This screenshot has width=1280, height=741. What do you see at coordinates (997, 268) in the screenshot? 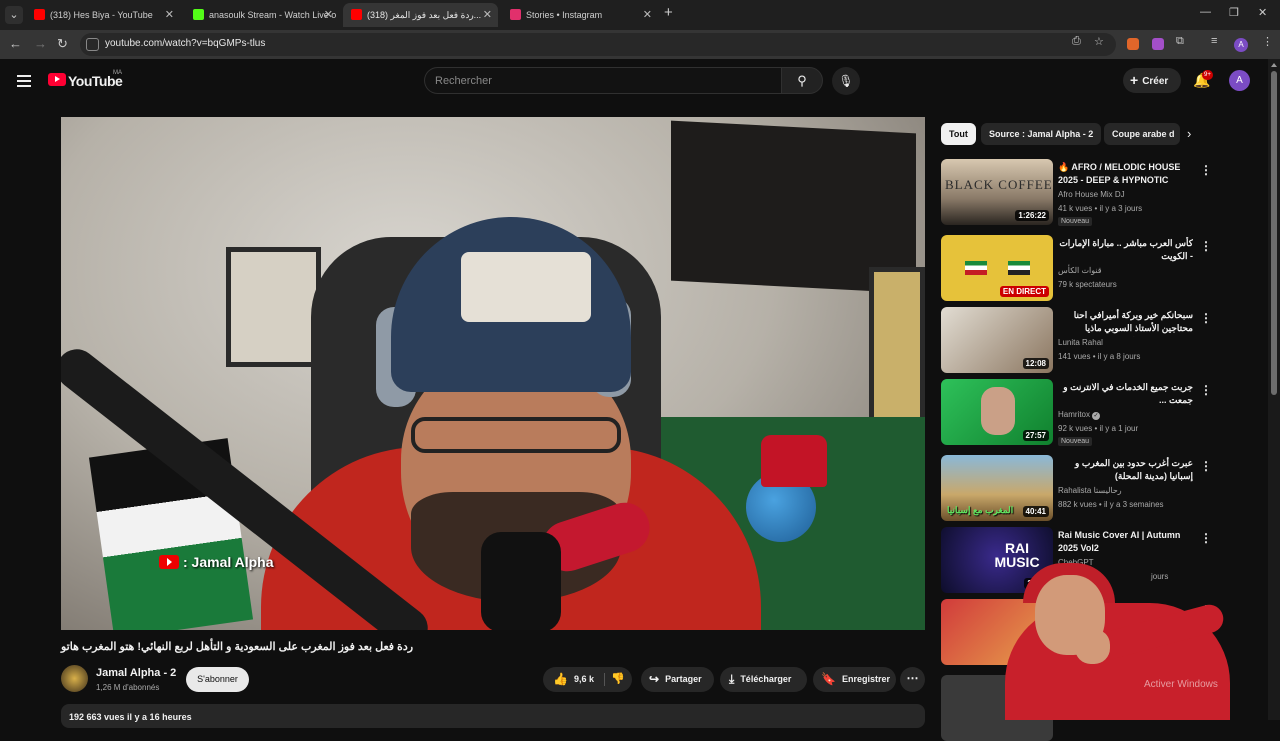
I see `video-thumbnail: EN DIRECT` at bounding box center [997, 268].